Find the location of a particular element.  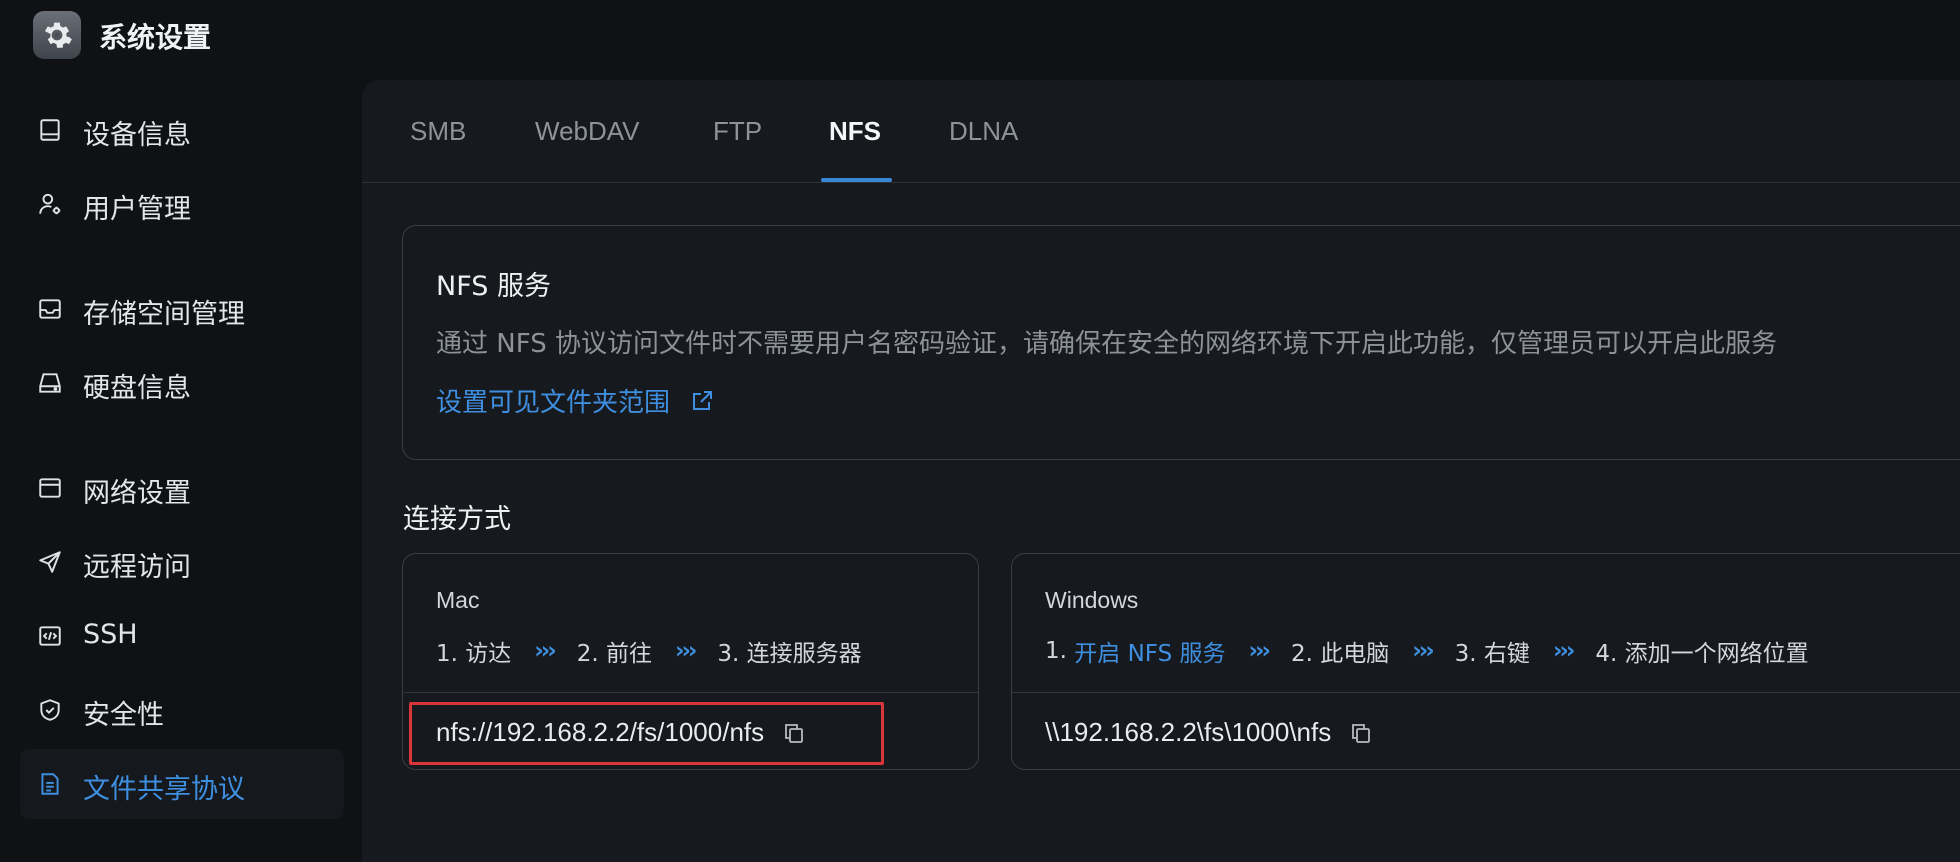

code-icon is located at coordinates (50, 636).